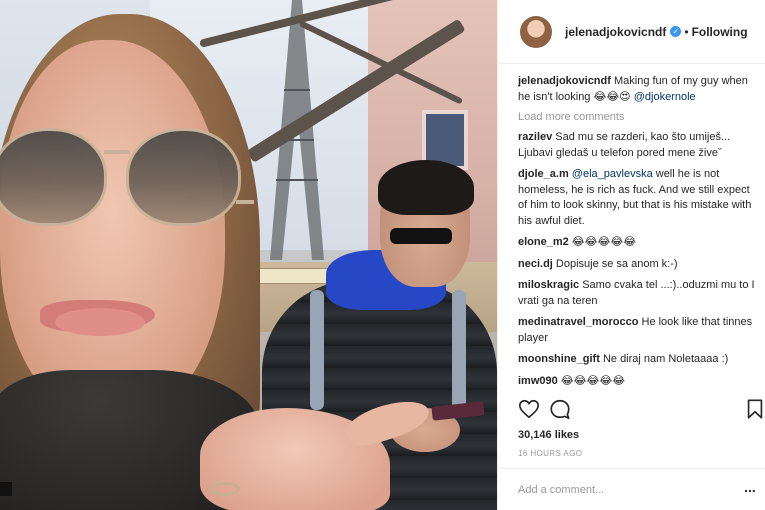 The height and width of the screenshot is (510, 765). What do you see at coordinates (529, 409) in the screenshot?
I see `heart-icon` at bounding box center [529, 409].